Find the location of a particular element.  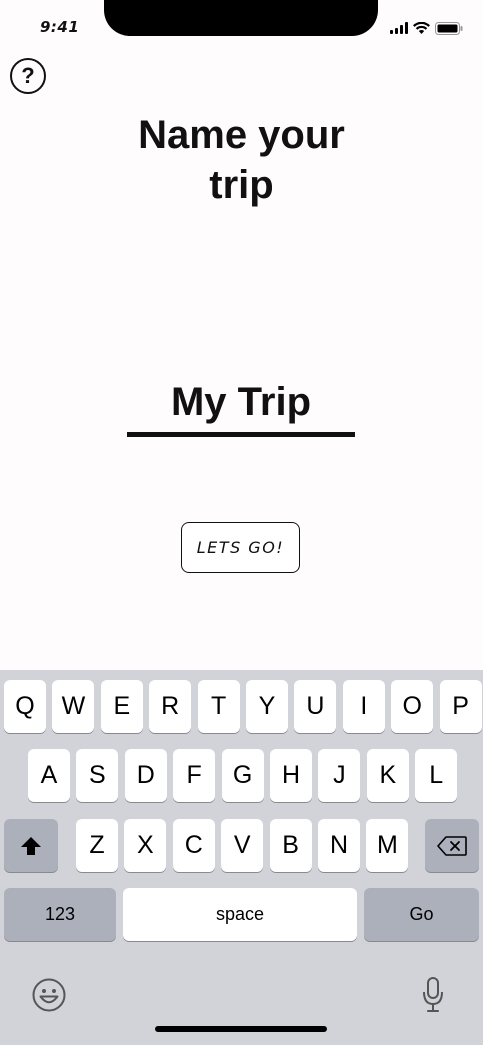

status-bar: 9:41 is located at coordinates (241, 26).